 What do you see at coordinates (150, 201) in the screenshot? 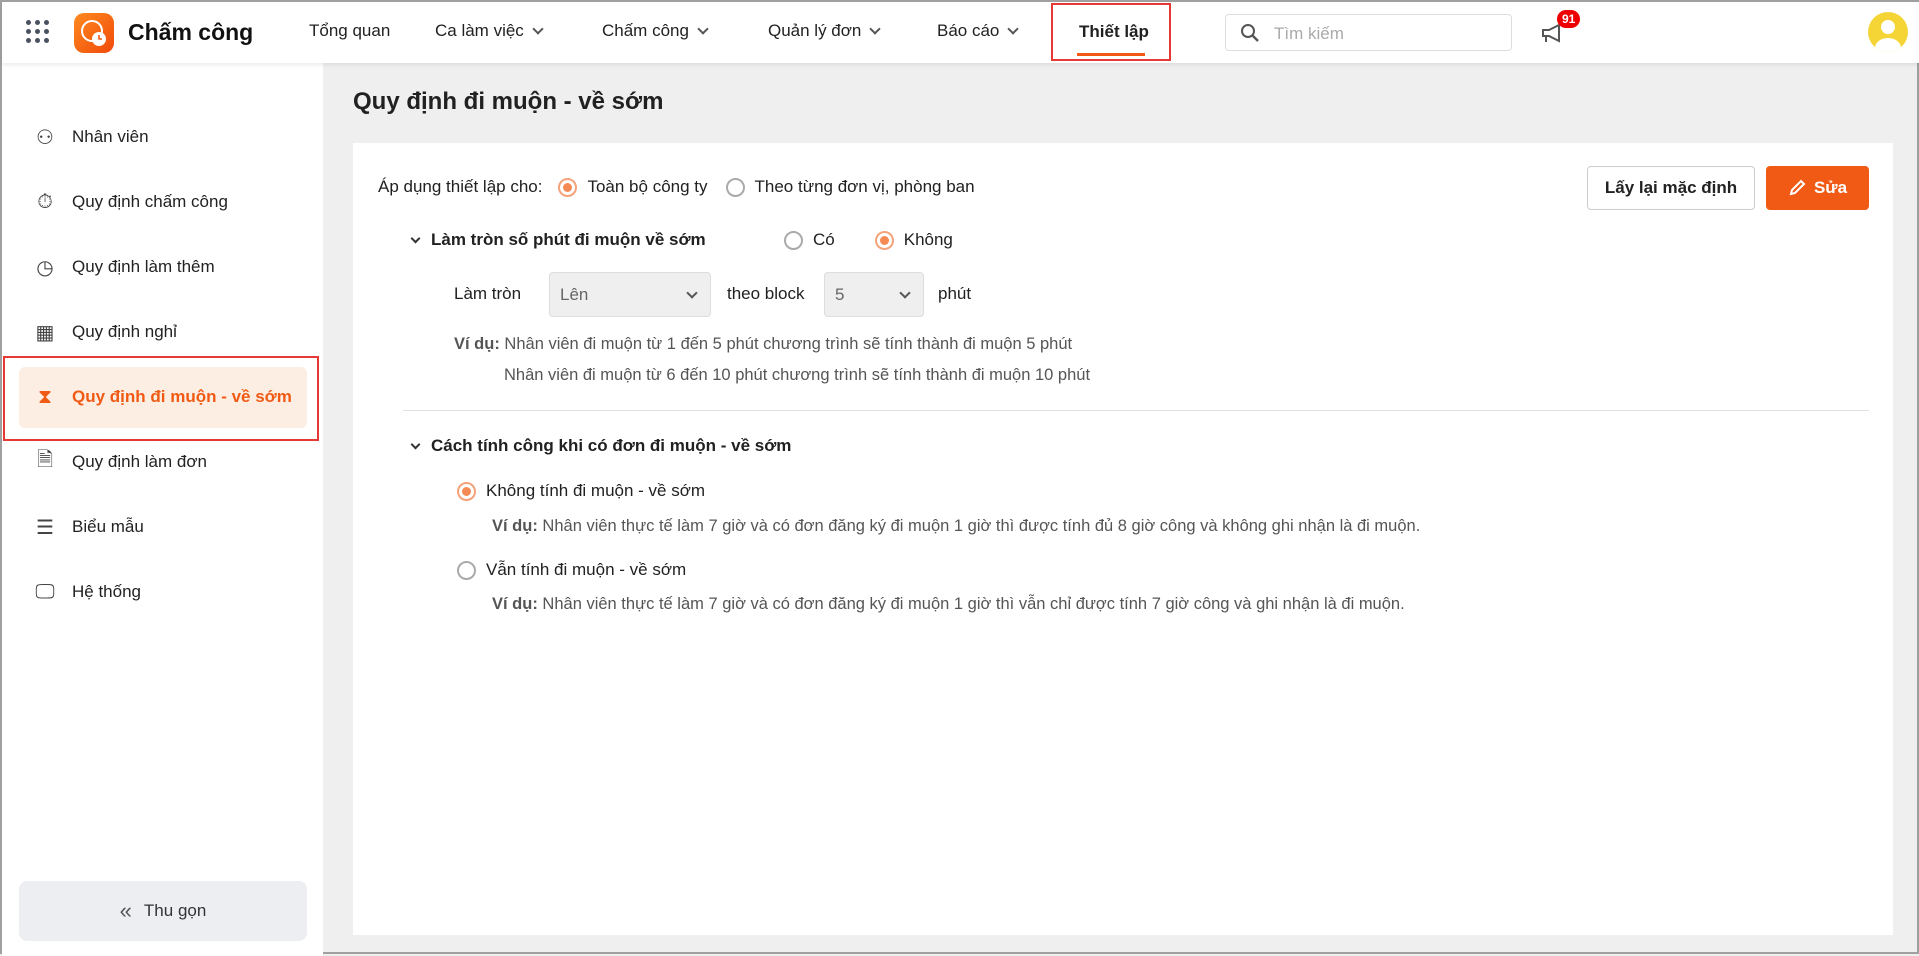
I see `sidebar-item-label: Quy định chấm công` at bounding box center [150, 201].